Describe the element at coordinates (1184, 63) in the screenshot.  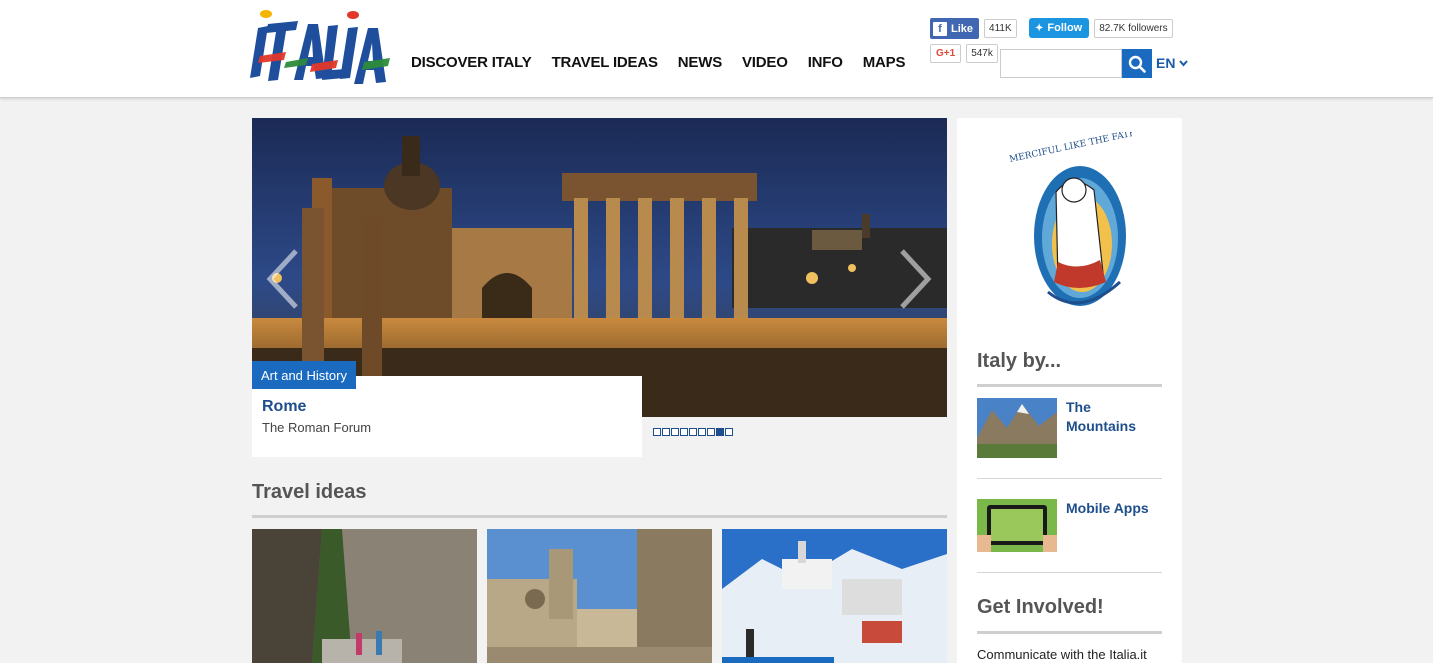
I see `chevron-down-icon` at that location.